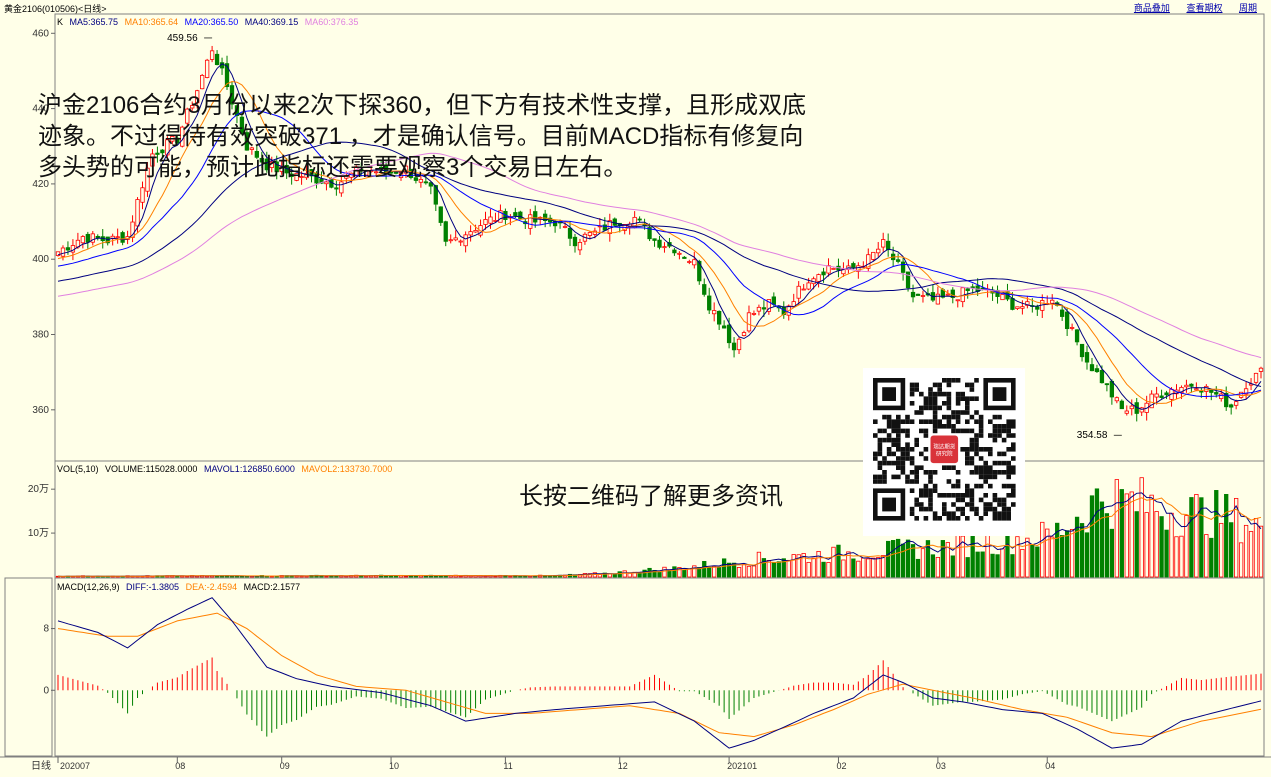 The height and width of the screenshot is (777, 1271). I want to click on date-tick-label: 04, so click(1050, 766).